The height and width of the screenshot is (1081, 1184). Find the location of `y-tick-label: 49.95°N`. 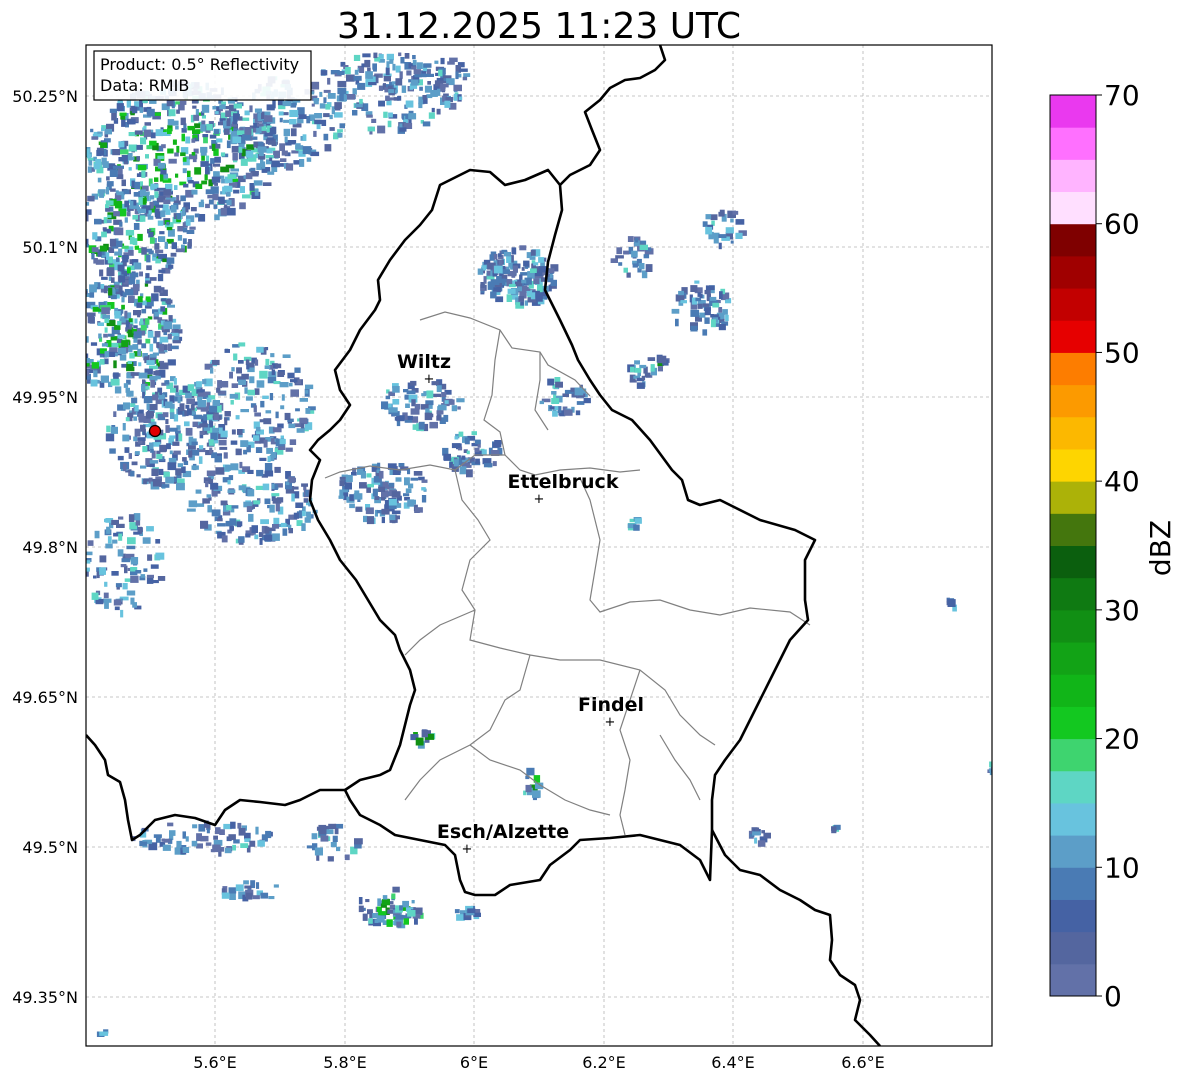

y-tick-label: 49.95°N is located at coordinates (45, 397).